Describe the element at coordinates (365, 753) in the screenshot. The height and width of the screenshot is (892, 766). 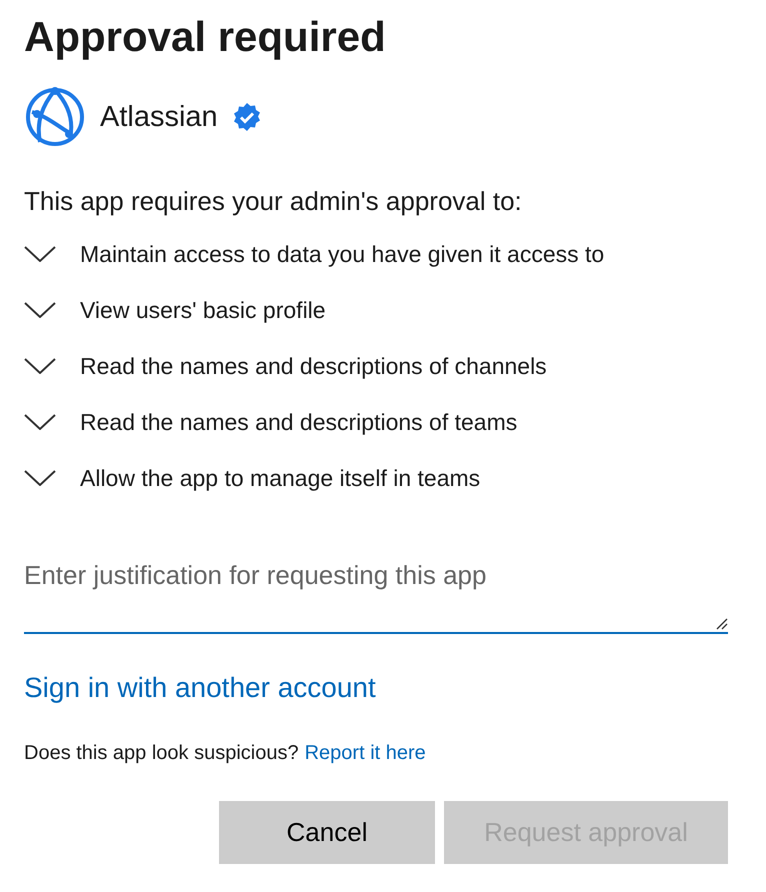
I see `report-link: Report it here` at that location.